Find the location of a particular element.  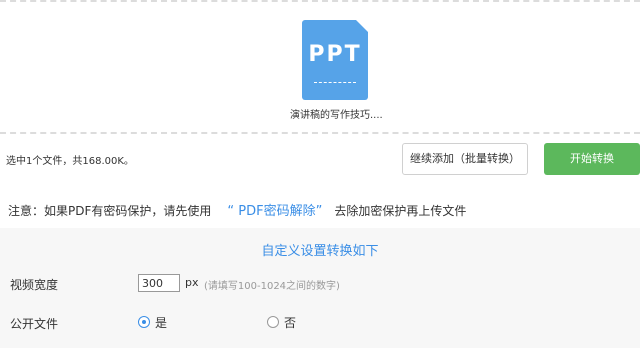

password-notice: 注意：如果PDF有密码保护，请先使用 “ PDF密码解除” 去除加密保护再上传文件 is located at coordinates (237, 209).